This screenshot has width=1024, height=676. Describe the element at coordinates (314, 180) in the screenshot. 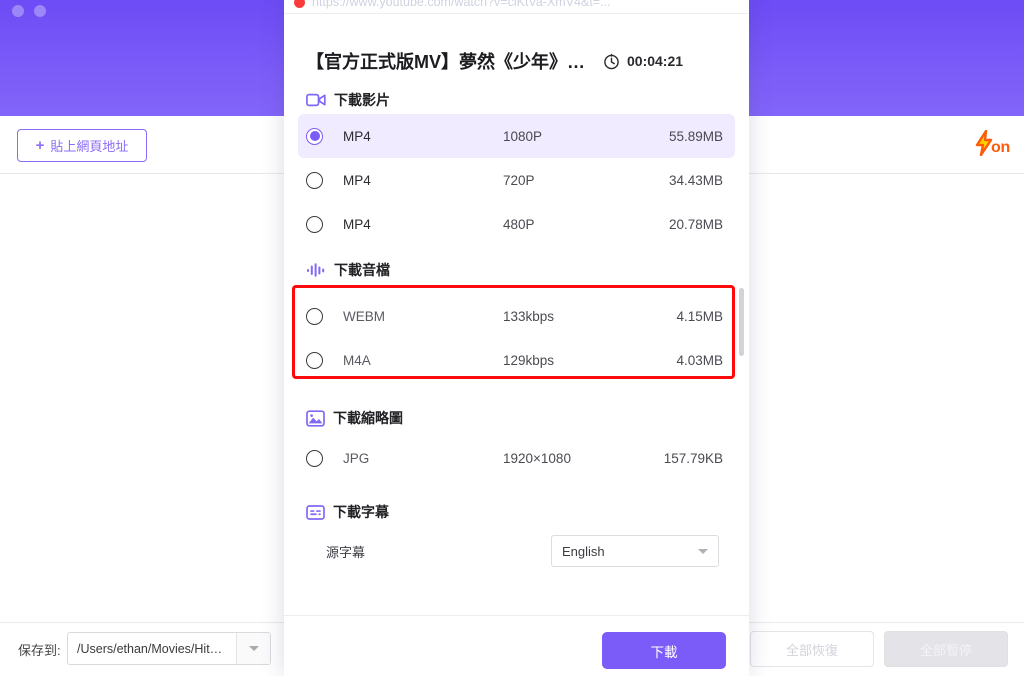

I see `radio-video-720p` at that location.